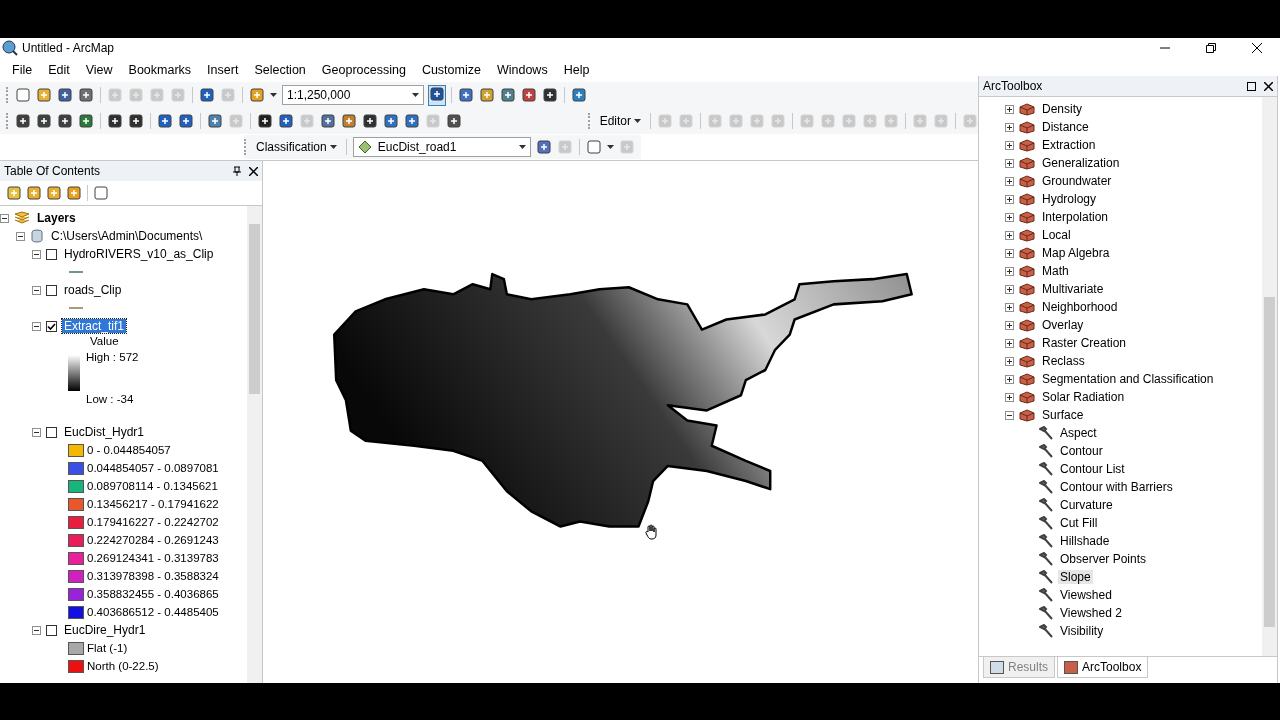  Describe the element at coordinates (1091, 613) in the screenshot. I see `tool-name: Viewshed 2` at that location.